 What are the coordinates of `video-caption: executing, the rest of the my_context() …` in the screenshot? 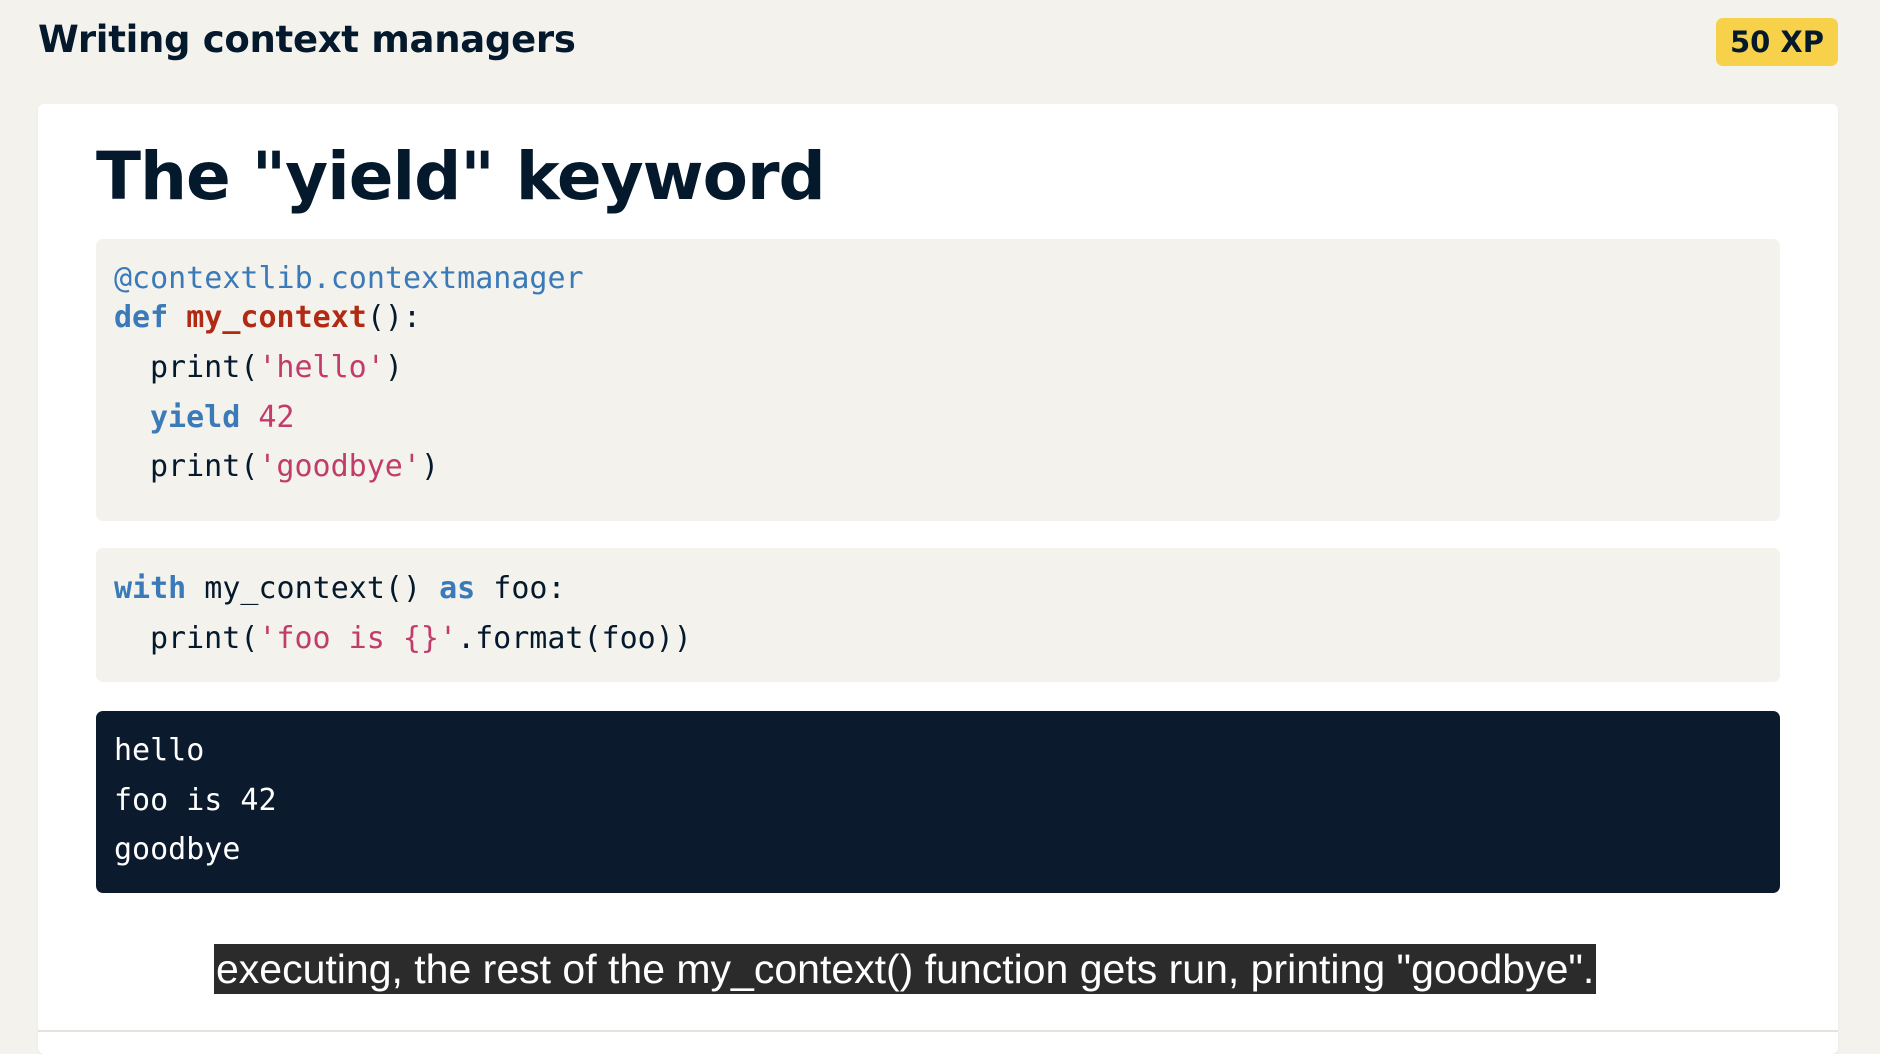 It's located at (905, 969).